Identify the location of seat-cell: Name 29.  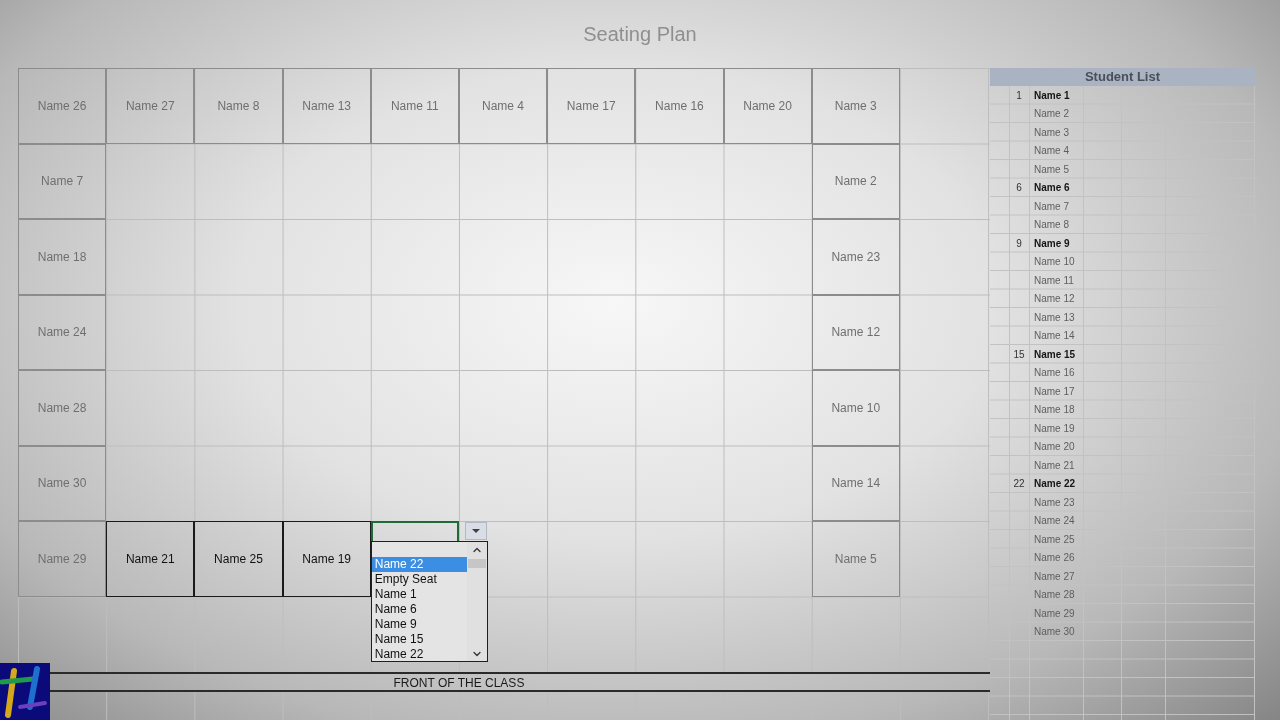
(62, 559).